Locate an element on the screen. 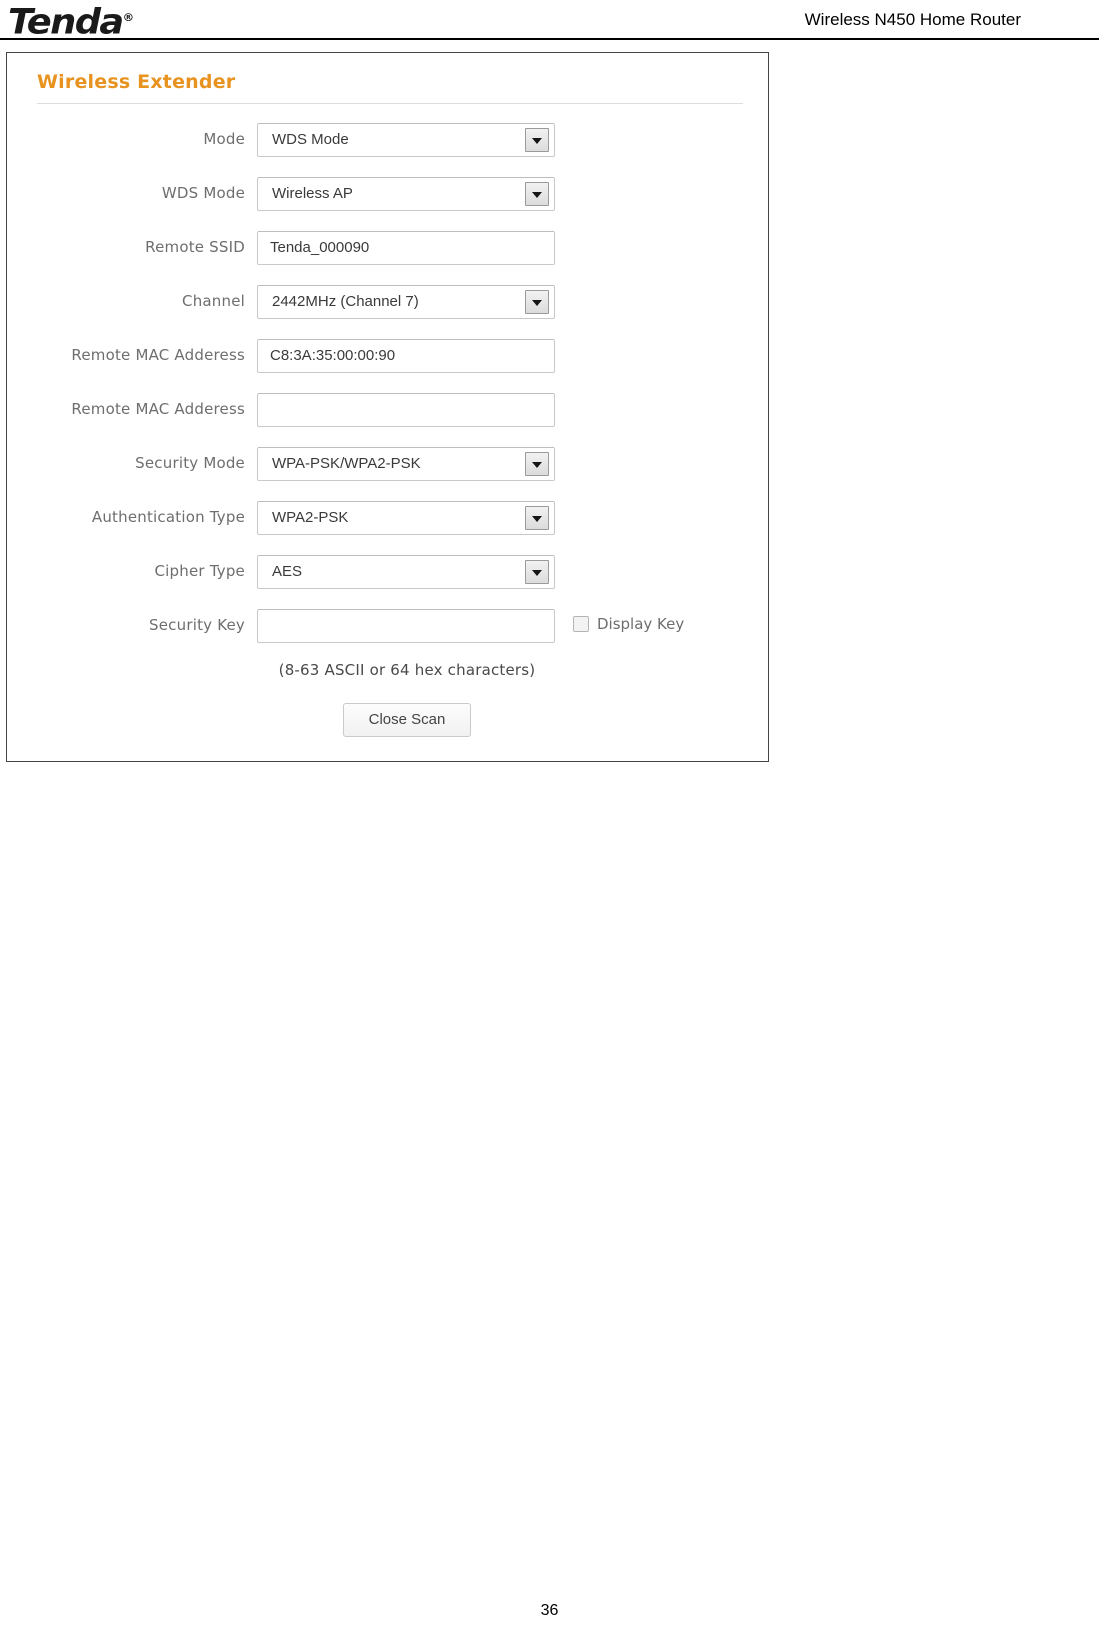 This screenshot has width=1099, height=1644. security-key-hint: (8-63 ASCII or 64 hex characters) is located at coordinates (407, 670).